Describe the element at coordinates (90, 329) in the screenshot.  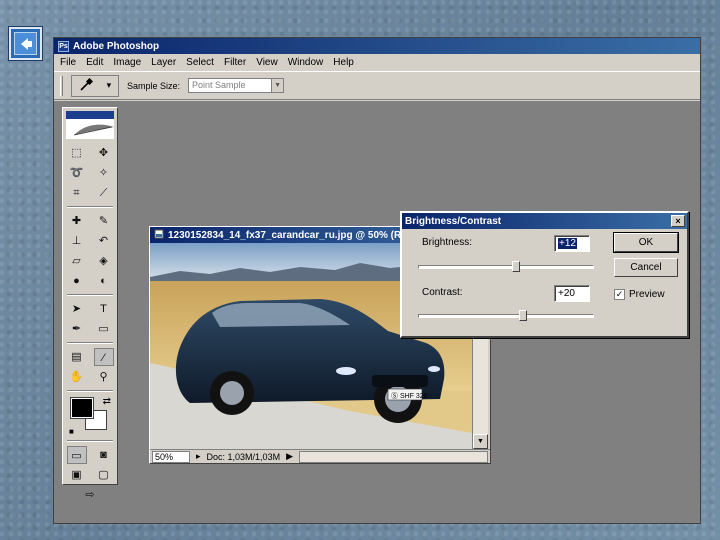
I see `tool-row: ✒ ▭` at that location.